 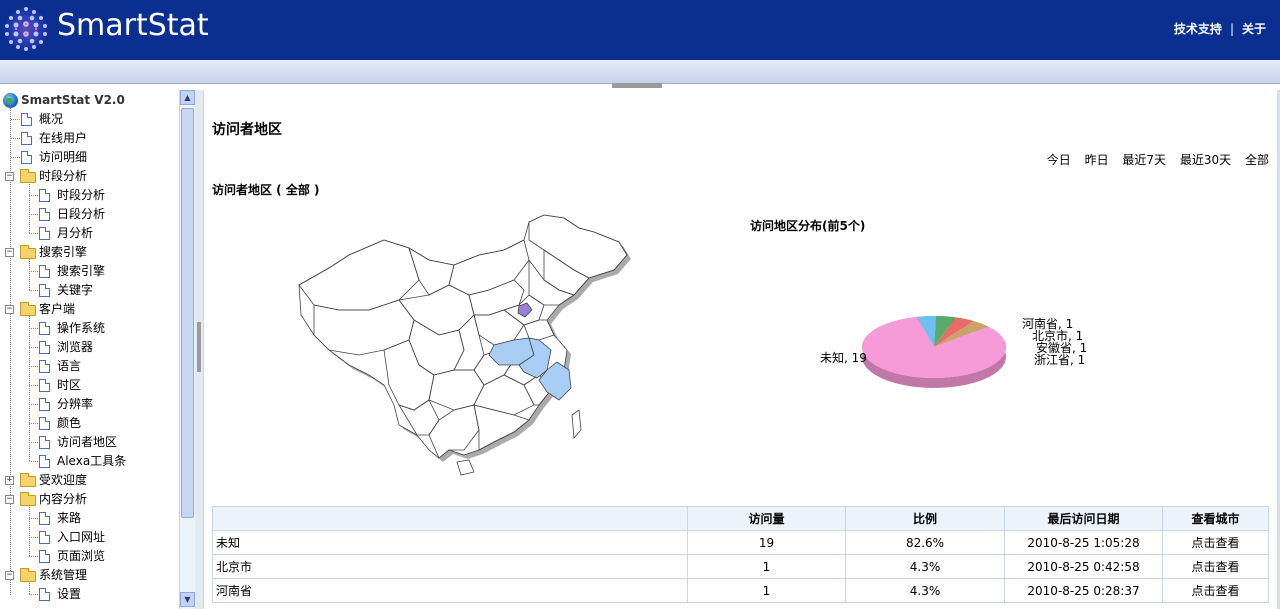 I want to click on tree-item-17: 访问者地区, so click(x=90, y=442).